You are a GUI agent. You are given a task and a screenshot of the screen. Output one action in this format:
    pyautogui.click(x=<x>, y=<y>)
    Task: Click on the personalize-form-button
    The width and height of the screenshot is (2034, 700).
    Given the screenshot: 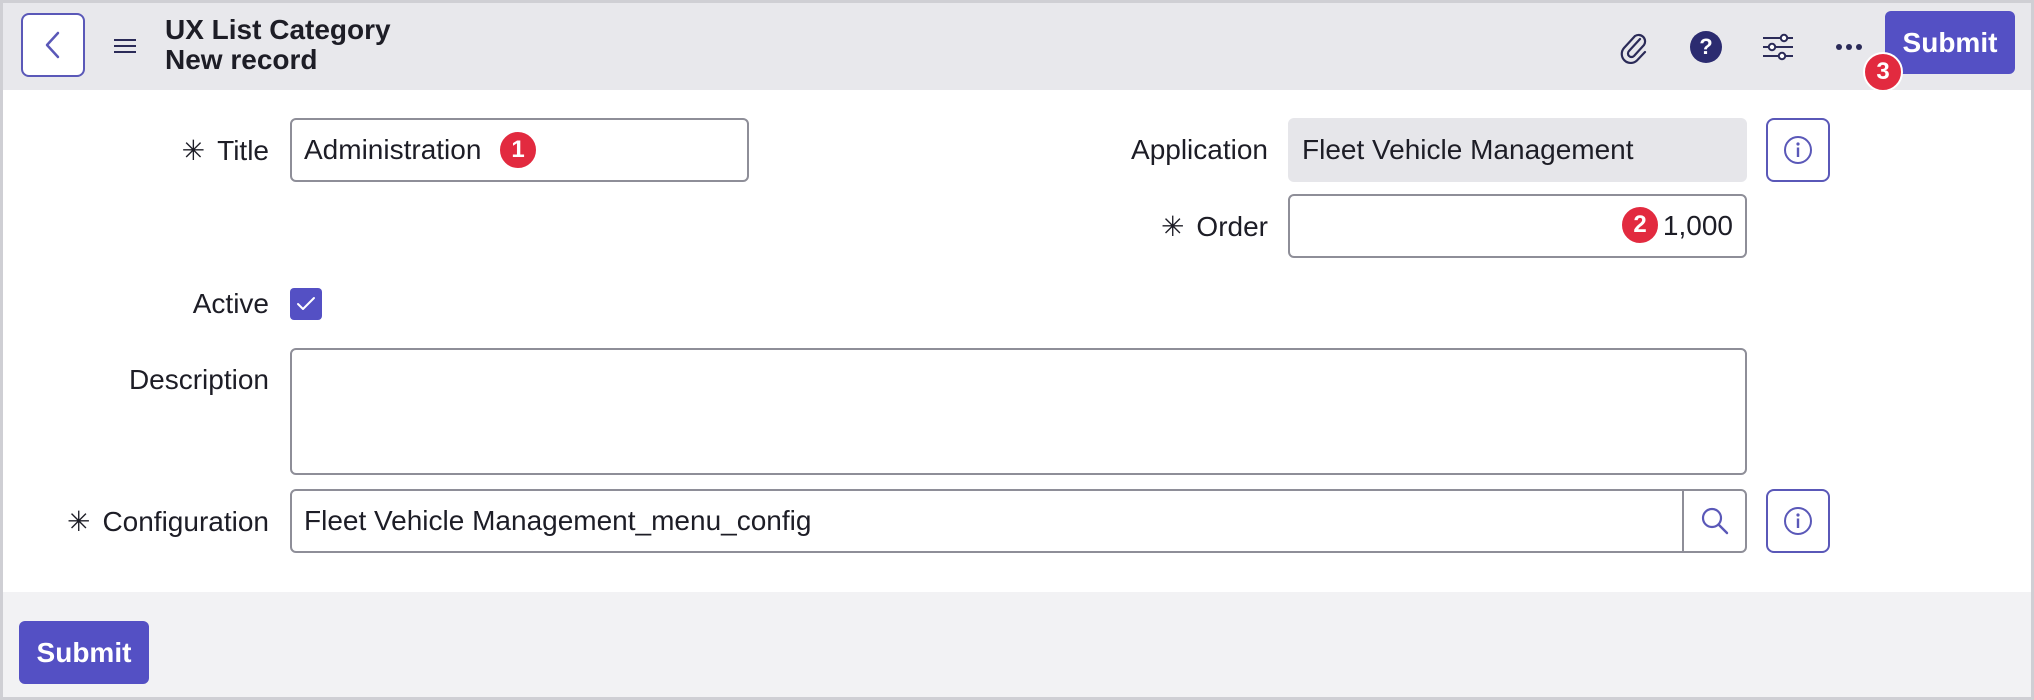 What is the action you would take?
    pyautogui.click(x=1778, y=47)
    